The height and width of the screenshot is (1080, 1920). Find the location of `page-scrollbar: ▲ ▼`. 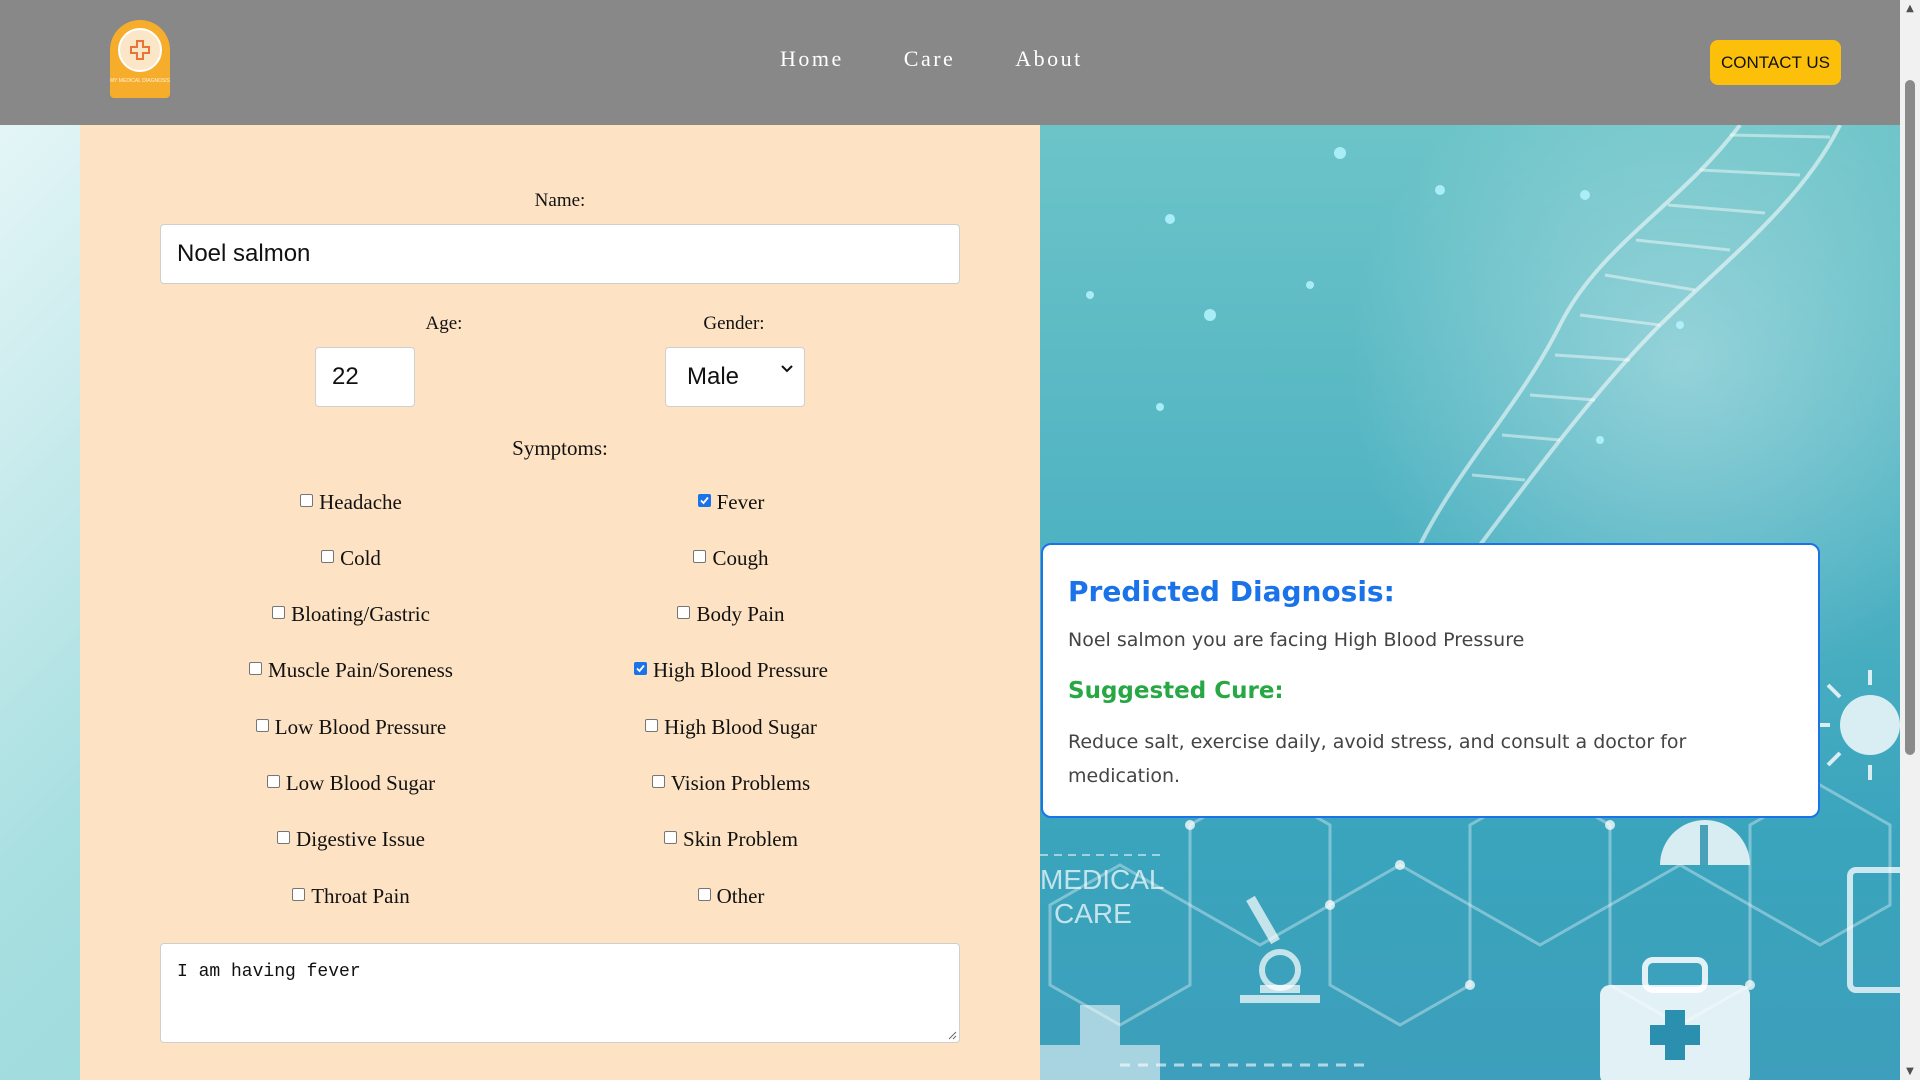

page-scrollbar: ▲ ▼ is located at coordinates (1910, 540).